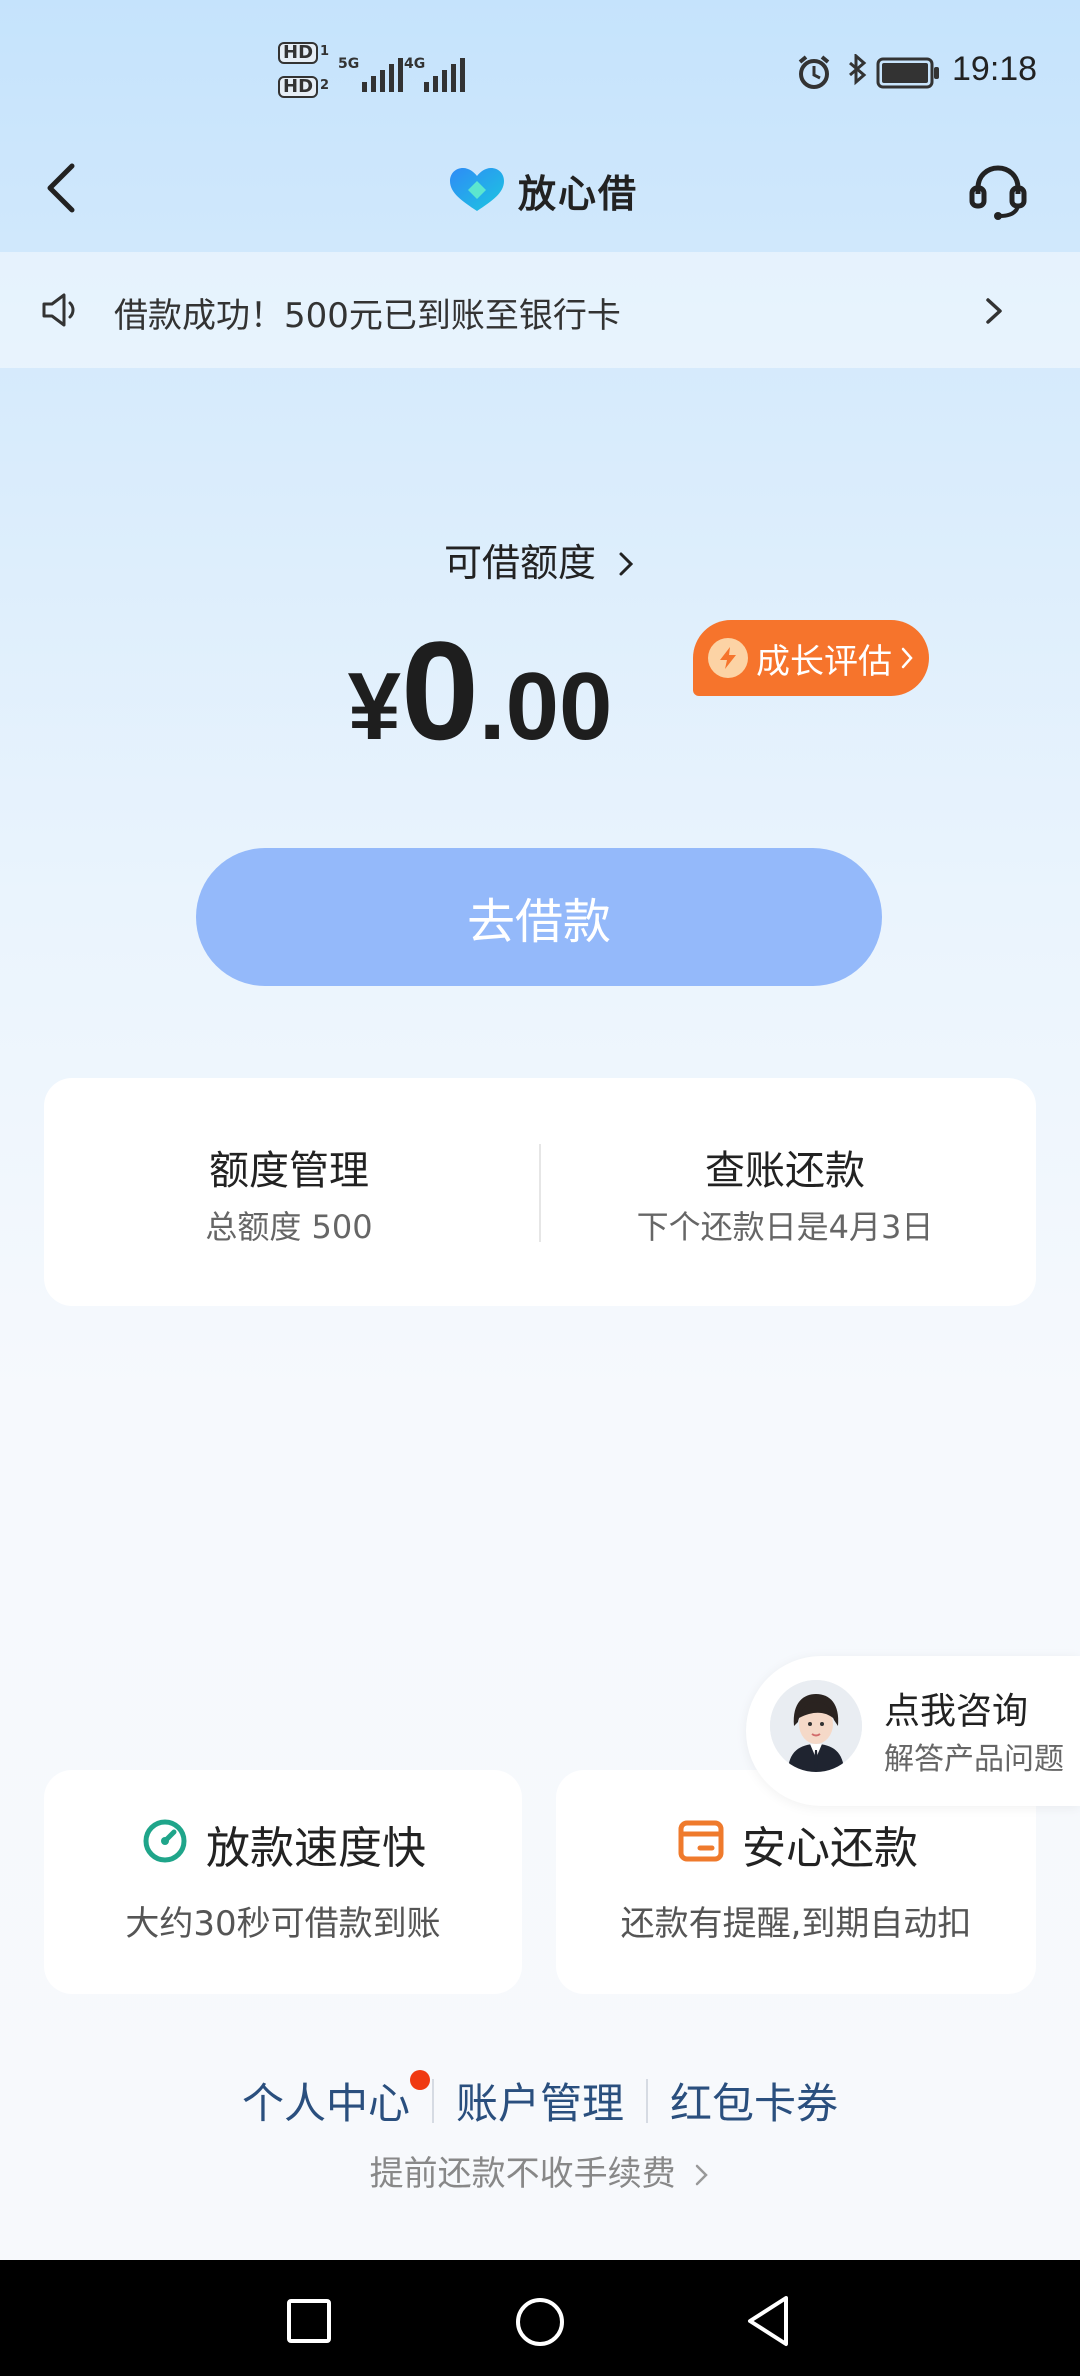 This screenshot has width=1080, height=2376. I want to click on coupons-link: 红包卡券, so click(754, 2100).